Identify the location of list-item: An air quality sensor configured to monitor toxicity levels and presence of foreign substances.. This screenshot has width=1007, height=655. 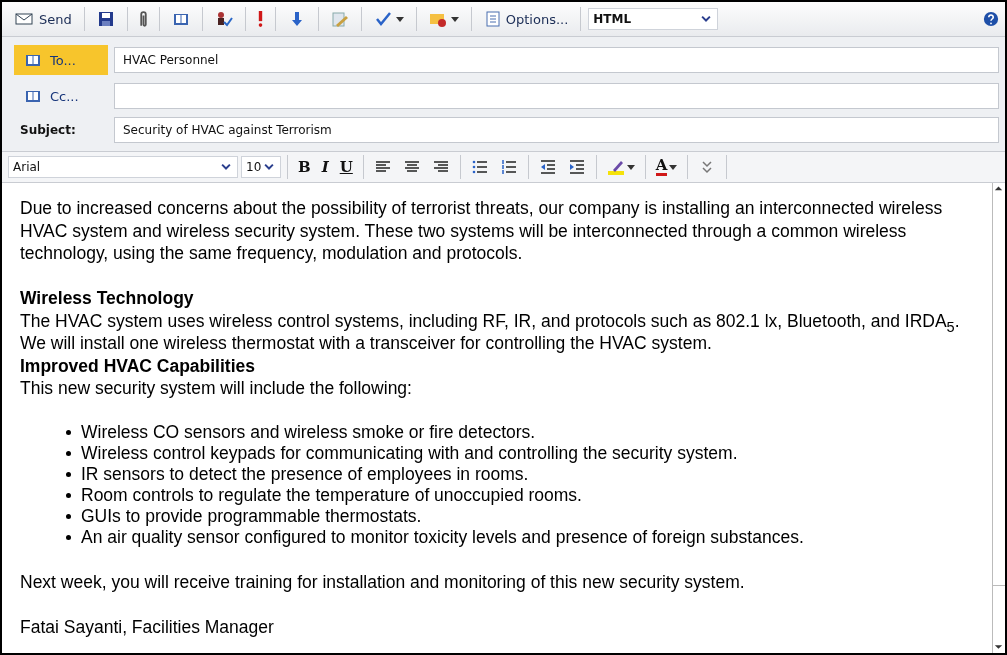
(442, 537).